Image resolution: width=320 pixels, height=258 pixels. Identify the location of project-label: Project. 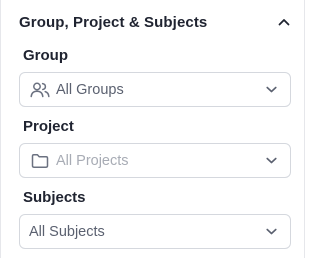
(48, 126).